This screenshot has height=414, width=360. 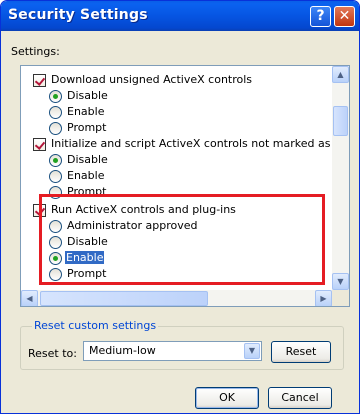 What do you see at coordinates (301, 352) in the screenshot?
I see `reset-button: Reset` at bounding box center [301, 352].